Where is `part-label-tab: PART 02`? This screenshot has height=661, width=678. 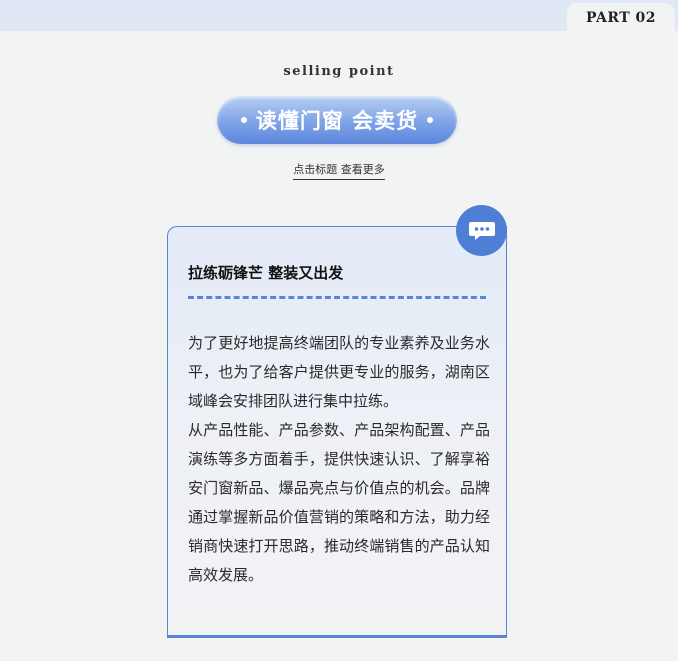
part-label-tab: PART 02 is located at coordinates (621, 18).